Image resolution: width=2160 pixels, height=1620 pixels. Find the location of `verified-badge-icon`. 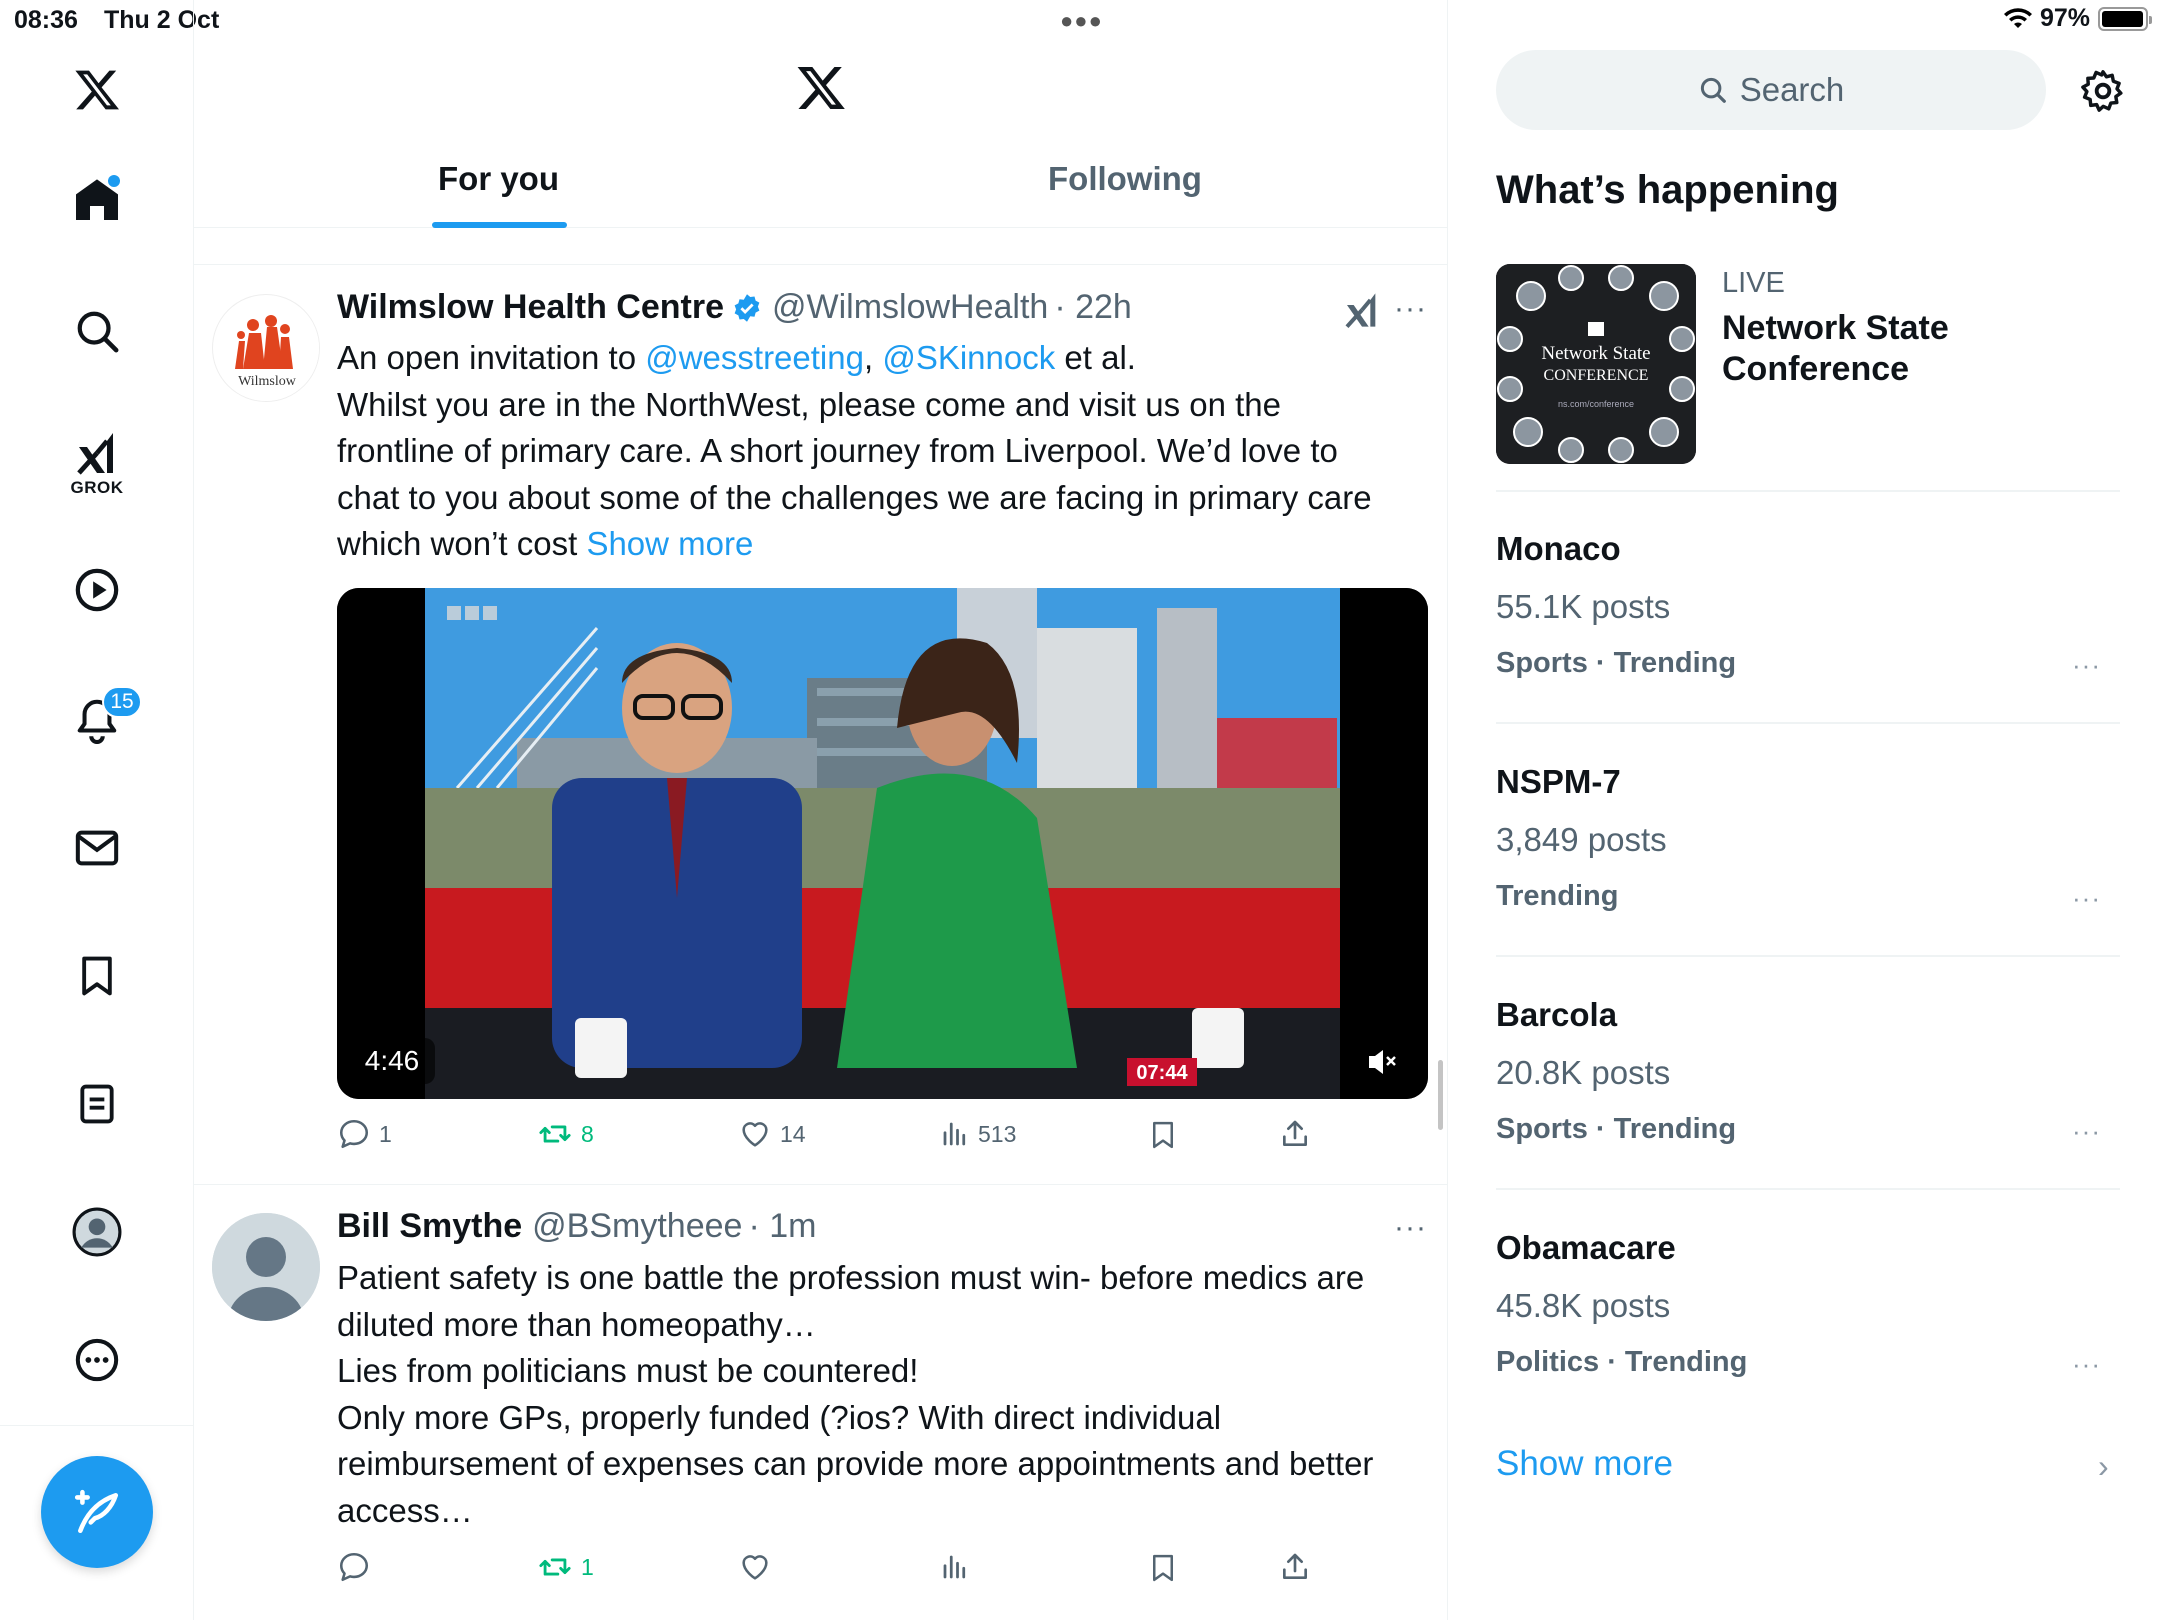

verified-badge-icon is located at coordinates (747, 307).